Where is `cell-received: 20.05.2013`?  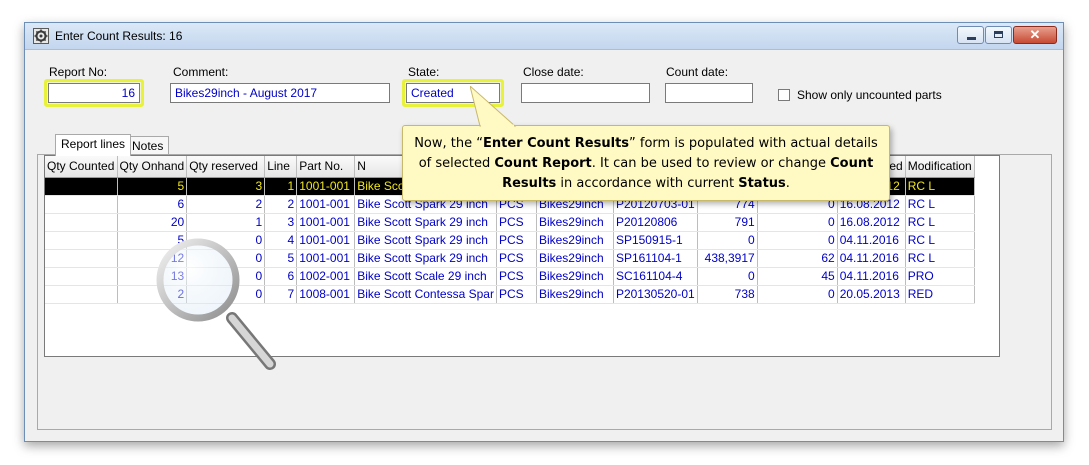
cell-received: 20.05.2013 is located at coordinates (871, 294).